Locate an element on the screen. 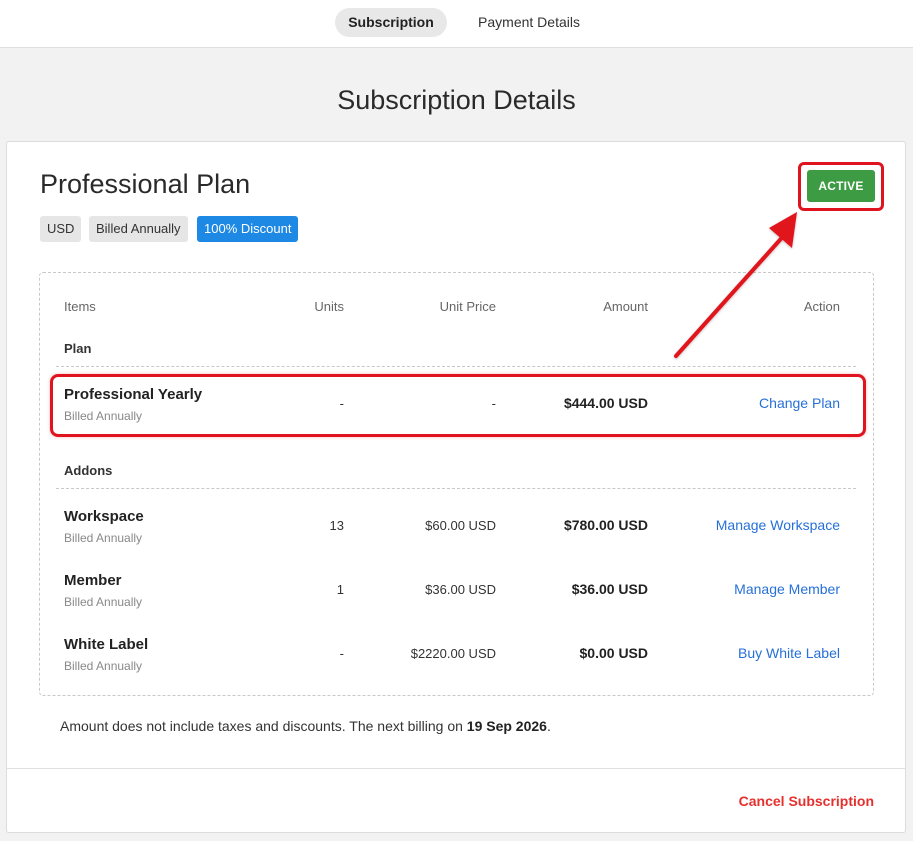 Image resolution: width=913 pixels, height=841 pixels. plan-row-highlight-box is located at coordinates (458, 405).